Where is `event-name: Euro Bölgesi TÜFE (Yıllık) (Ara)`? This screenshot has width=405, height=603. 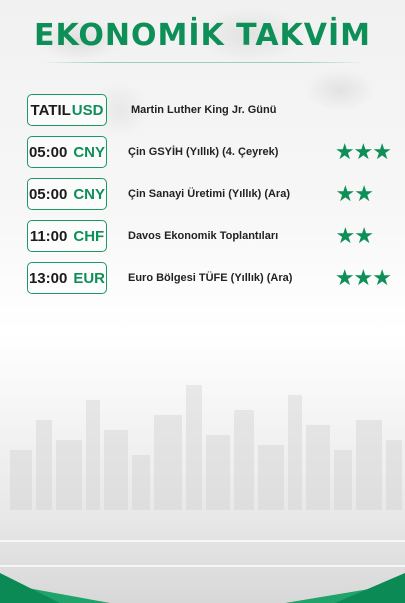 event-name: Euro Bölgesi TÜFE (Yıllık) (Ara) is located at coordinates (210, 278).